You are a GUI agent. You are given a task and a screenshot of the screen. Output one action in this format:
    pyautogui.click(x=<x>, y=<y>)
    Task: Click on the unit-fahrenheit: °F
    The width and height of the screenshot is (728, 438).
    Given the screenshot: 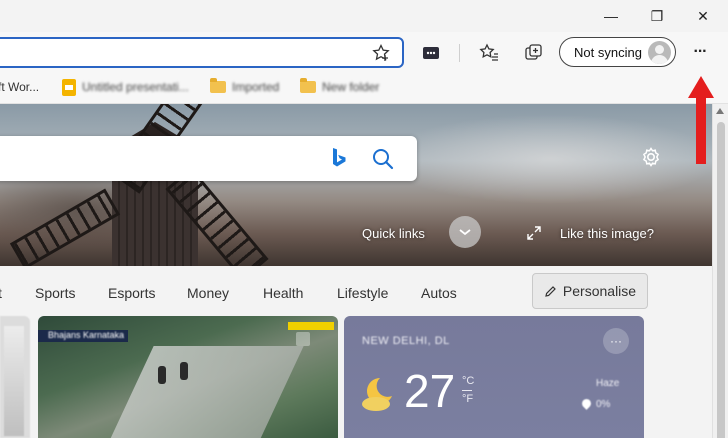 What is the action you would take?
    pyautogui.click(x=467, y=399)
    